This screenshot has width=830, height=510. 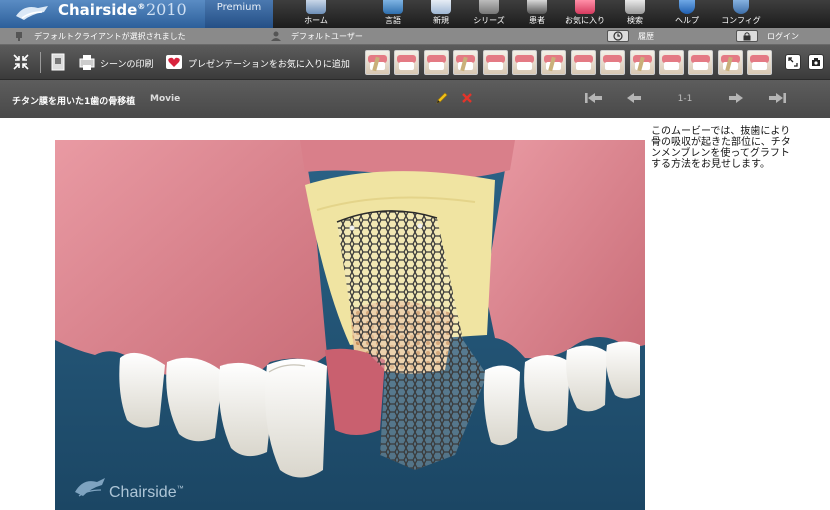 I want to click on nav-series: シリーズ, so click(x=489, y=14).